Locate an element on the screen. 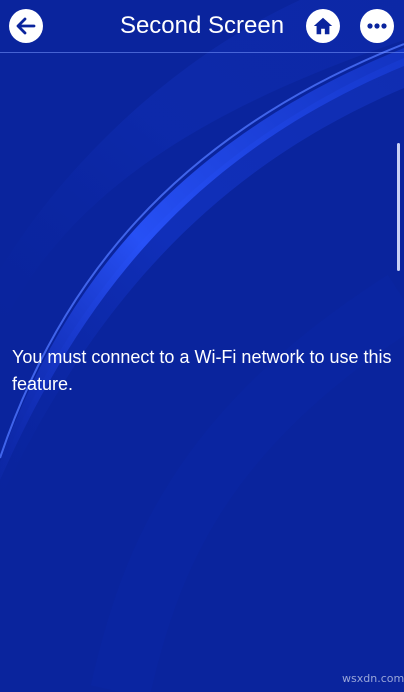 The width and height of the screenshot is (404, 692). arrow-left-icon is located at coordinates (26, 26).